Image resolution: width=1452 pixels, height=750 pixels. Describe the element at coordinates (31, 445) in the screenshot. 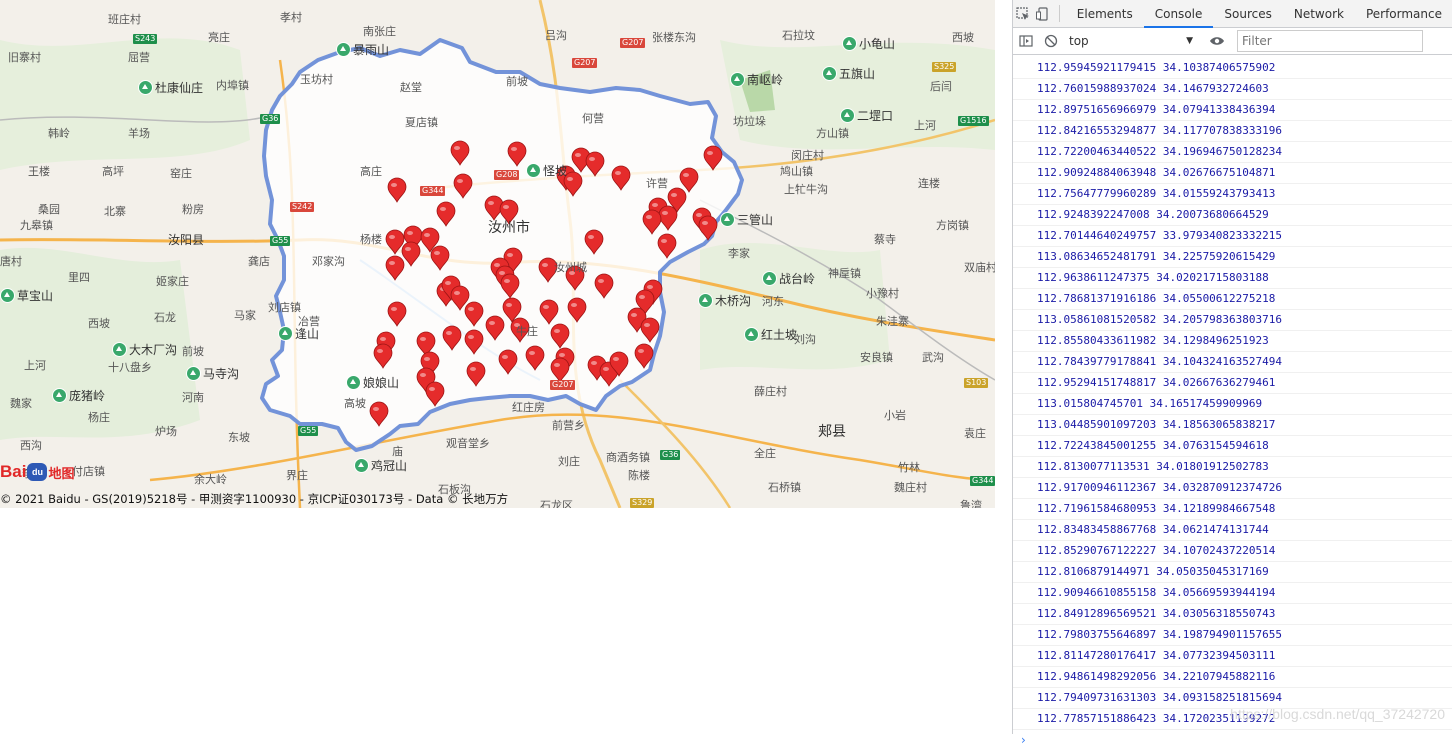

I see `place-label: 西沟` at that location.